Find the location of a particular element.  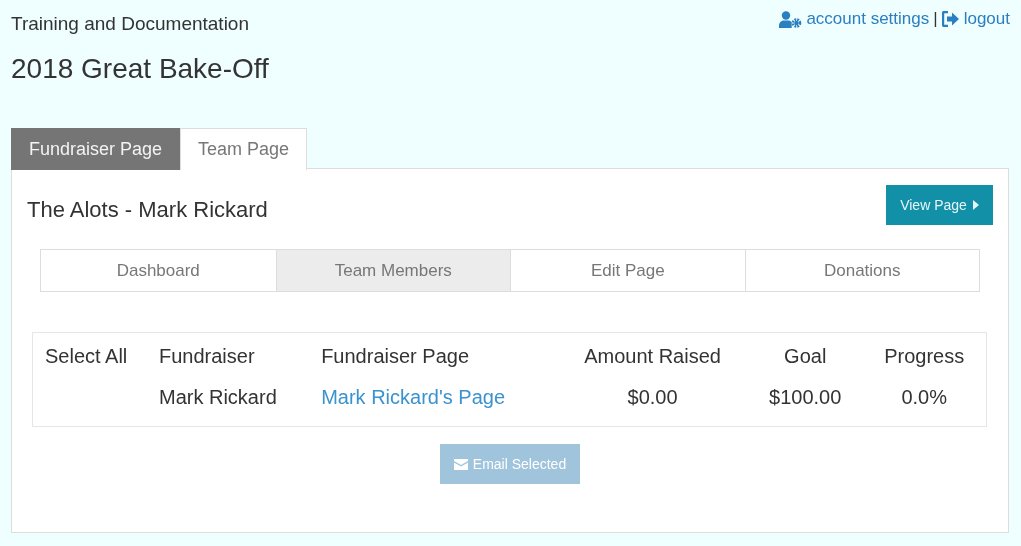

column-header: Amount Raised is located at coordinates (652, 352).